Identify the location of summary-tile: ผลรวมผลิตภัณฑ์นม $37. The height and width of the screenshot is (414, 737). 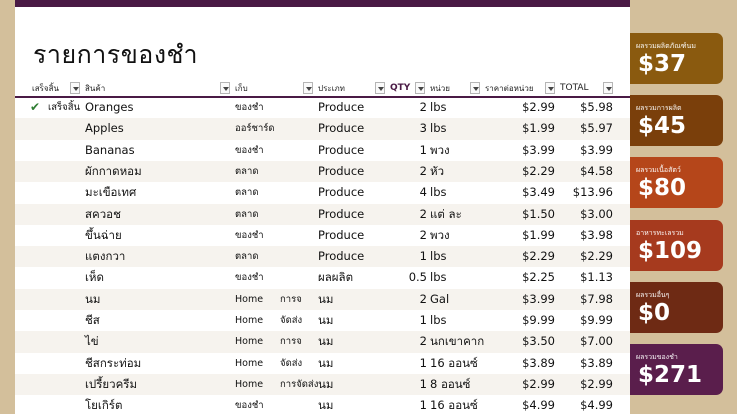
(676, 58).